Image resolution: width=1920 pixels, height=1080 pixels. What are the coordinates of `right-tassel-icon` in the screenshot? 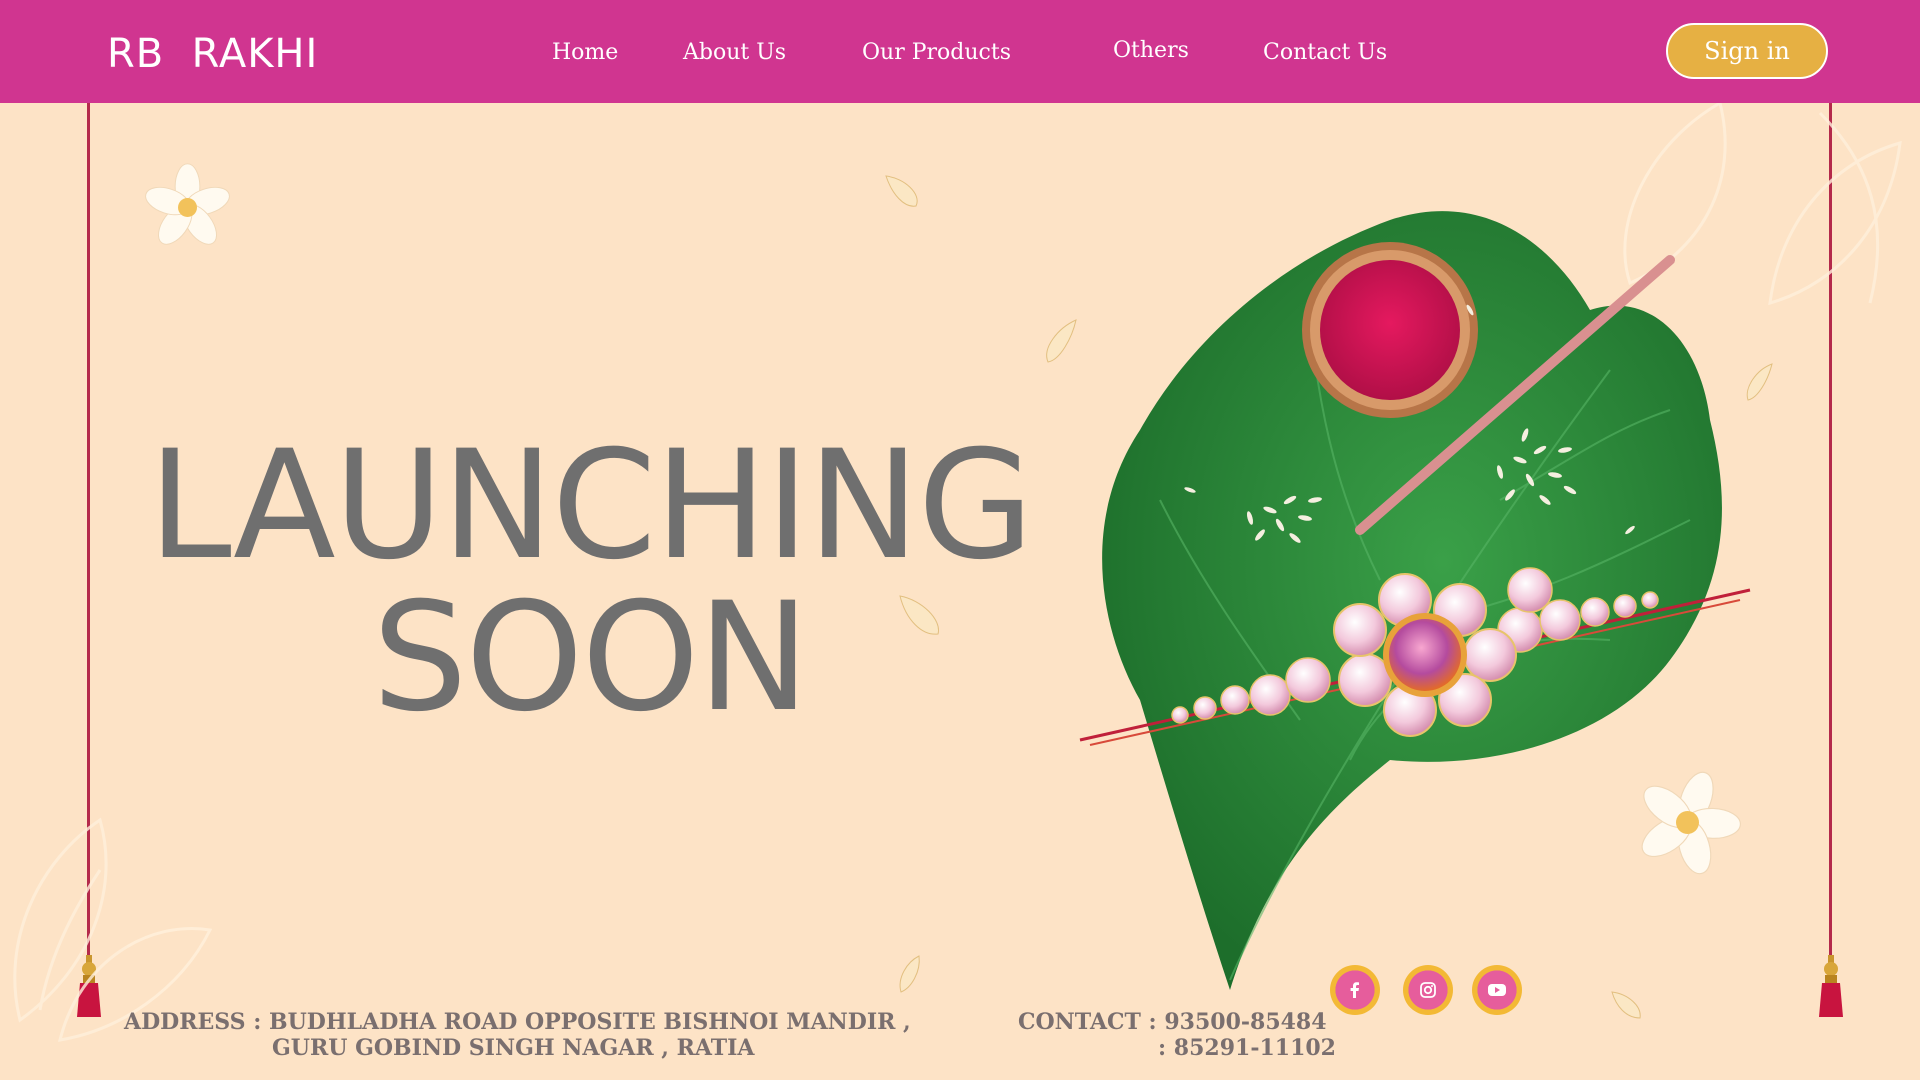 It's located at (1831, 986).